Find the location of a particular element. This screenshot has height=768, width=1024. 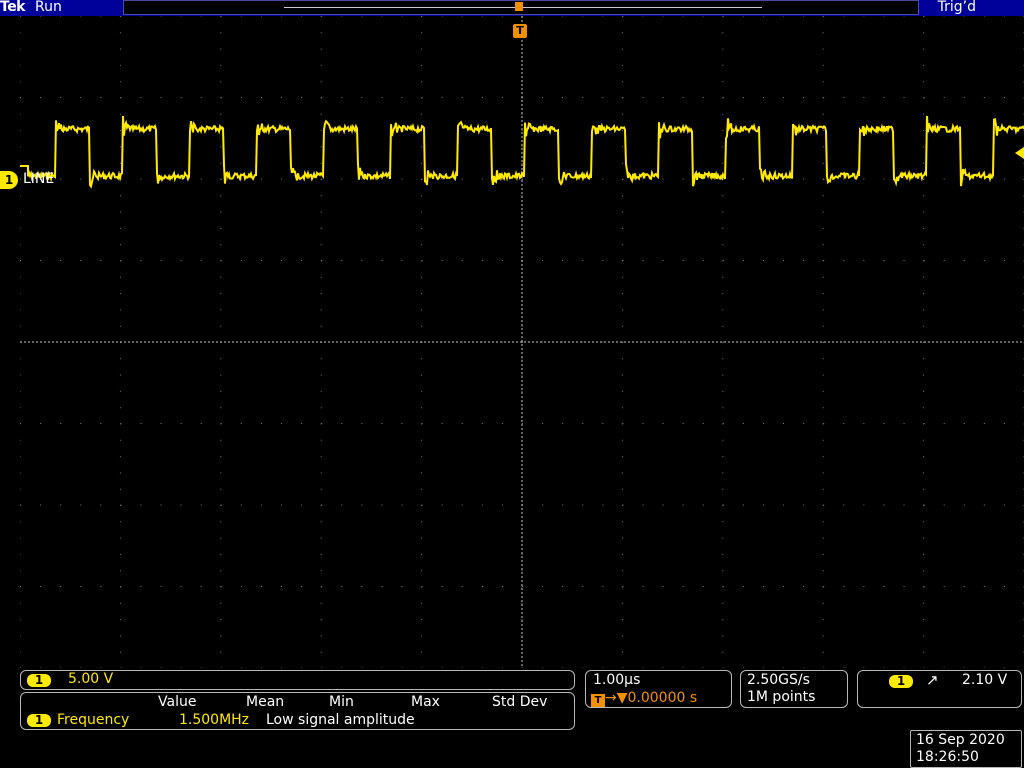

date-text: 16 Sep 2020 is located at coordinates (960, 740).